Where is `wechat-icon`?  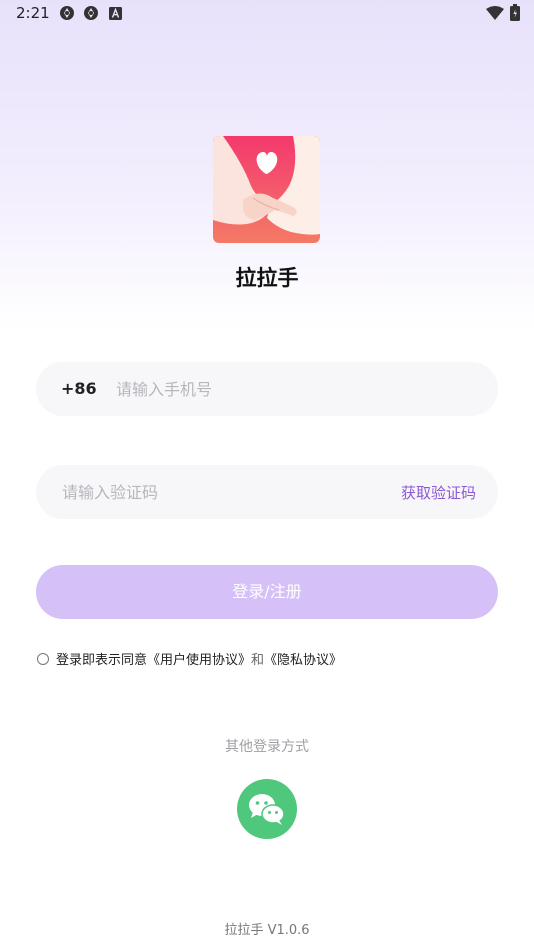
wechat-icon is located at coordinates (267, 809).